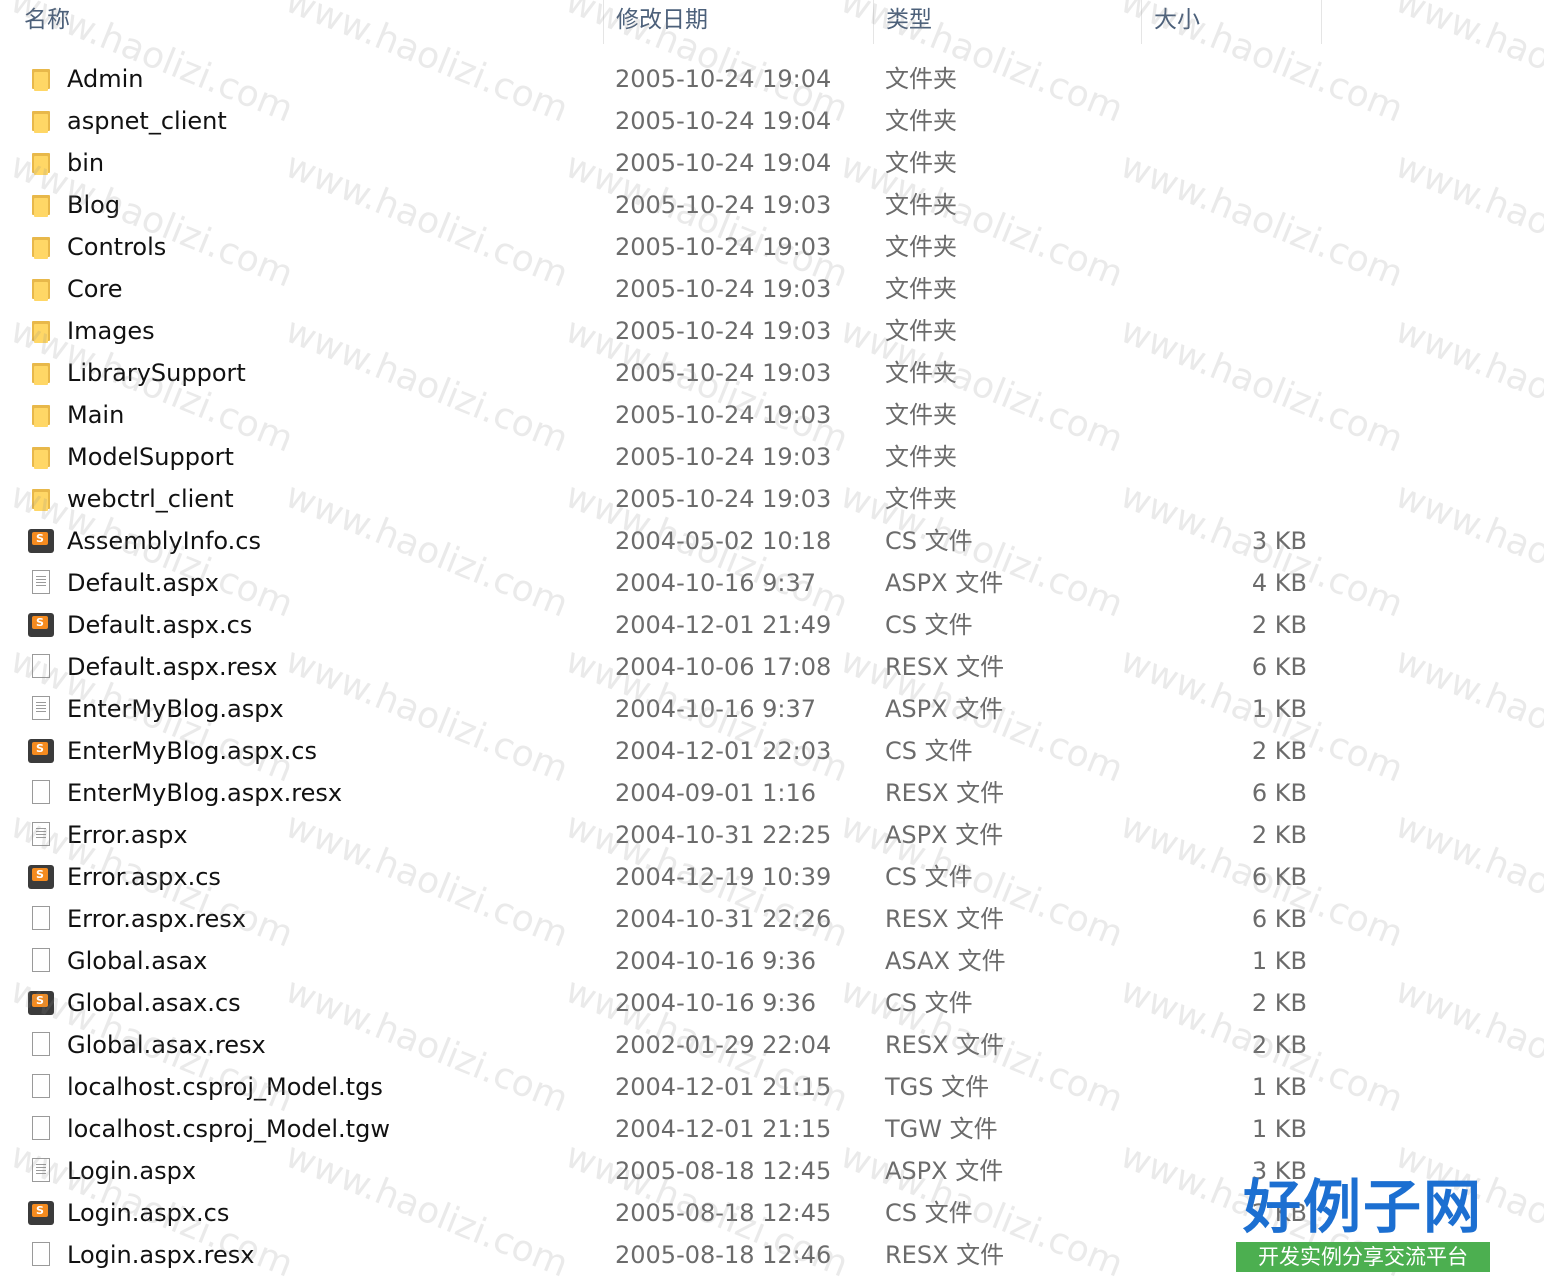 Image resolution: width=1544 pixels, height=1286 pixels. What do you see at coordinates (738, 22) in the screenshot?
I see `column-header-modified: 修改日期` at bounding box center [738, 22].